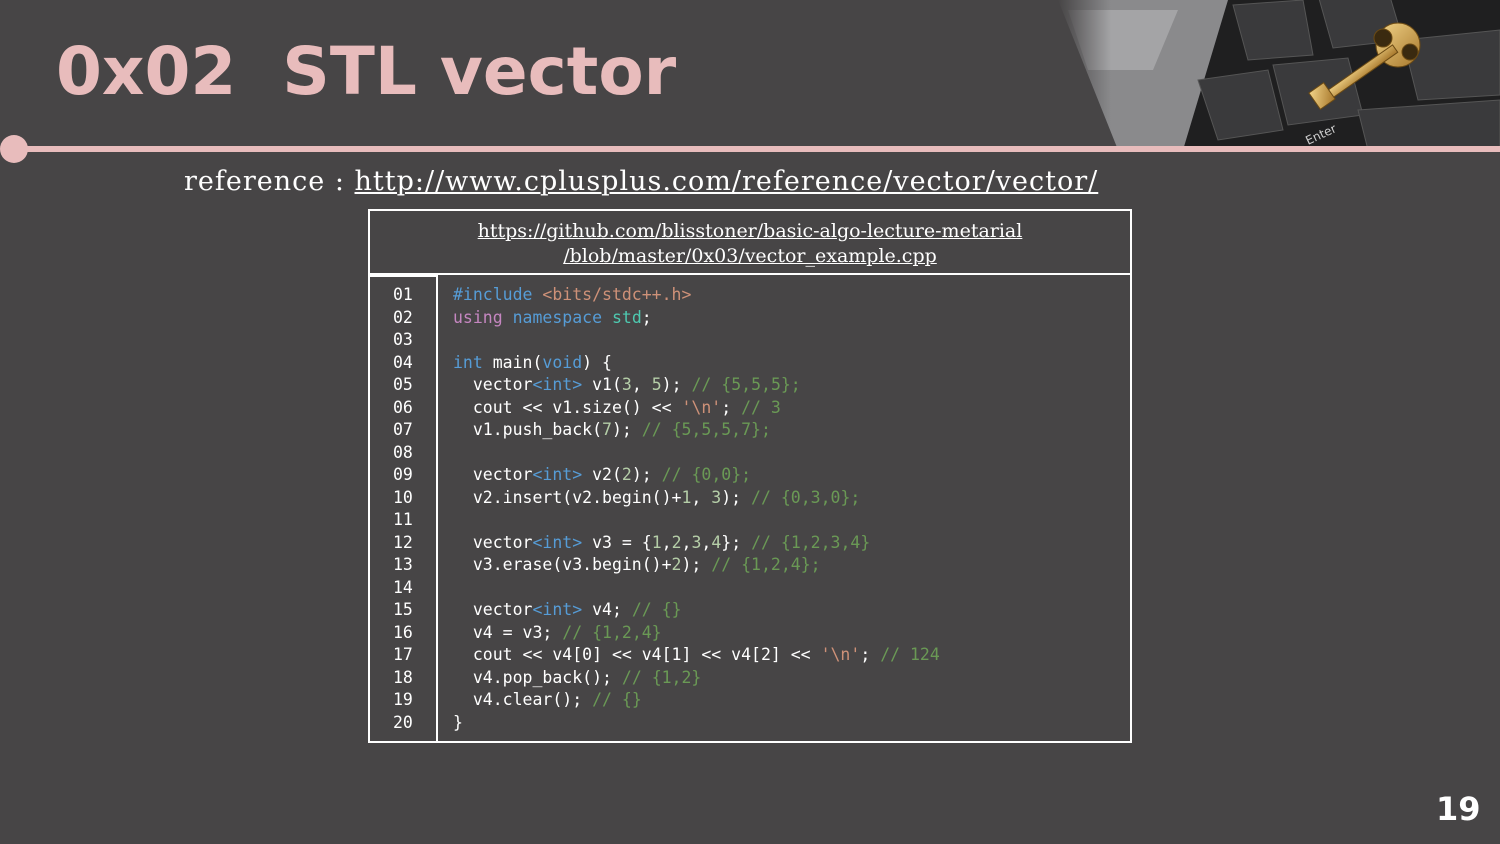 The width and height of the screenshot is (1500, 844). Describe the element at coordinates (661, 677) in the screenshot. I see `code-token: // {1,2}` at that location.